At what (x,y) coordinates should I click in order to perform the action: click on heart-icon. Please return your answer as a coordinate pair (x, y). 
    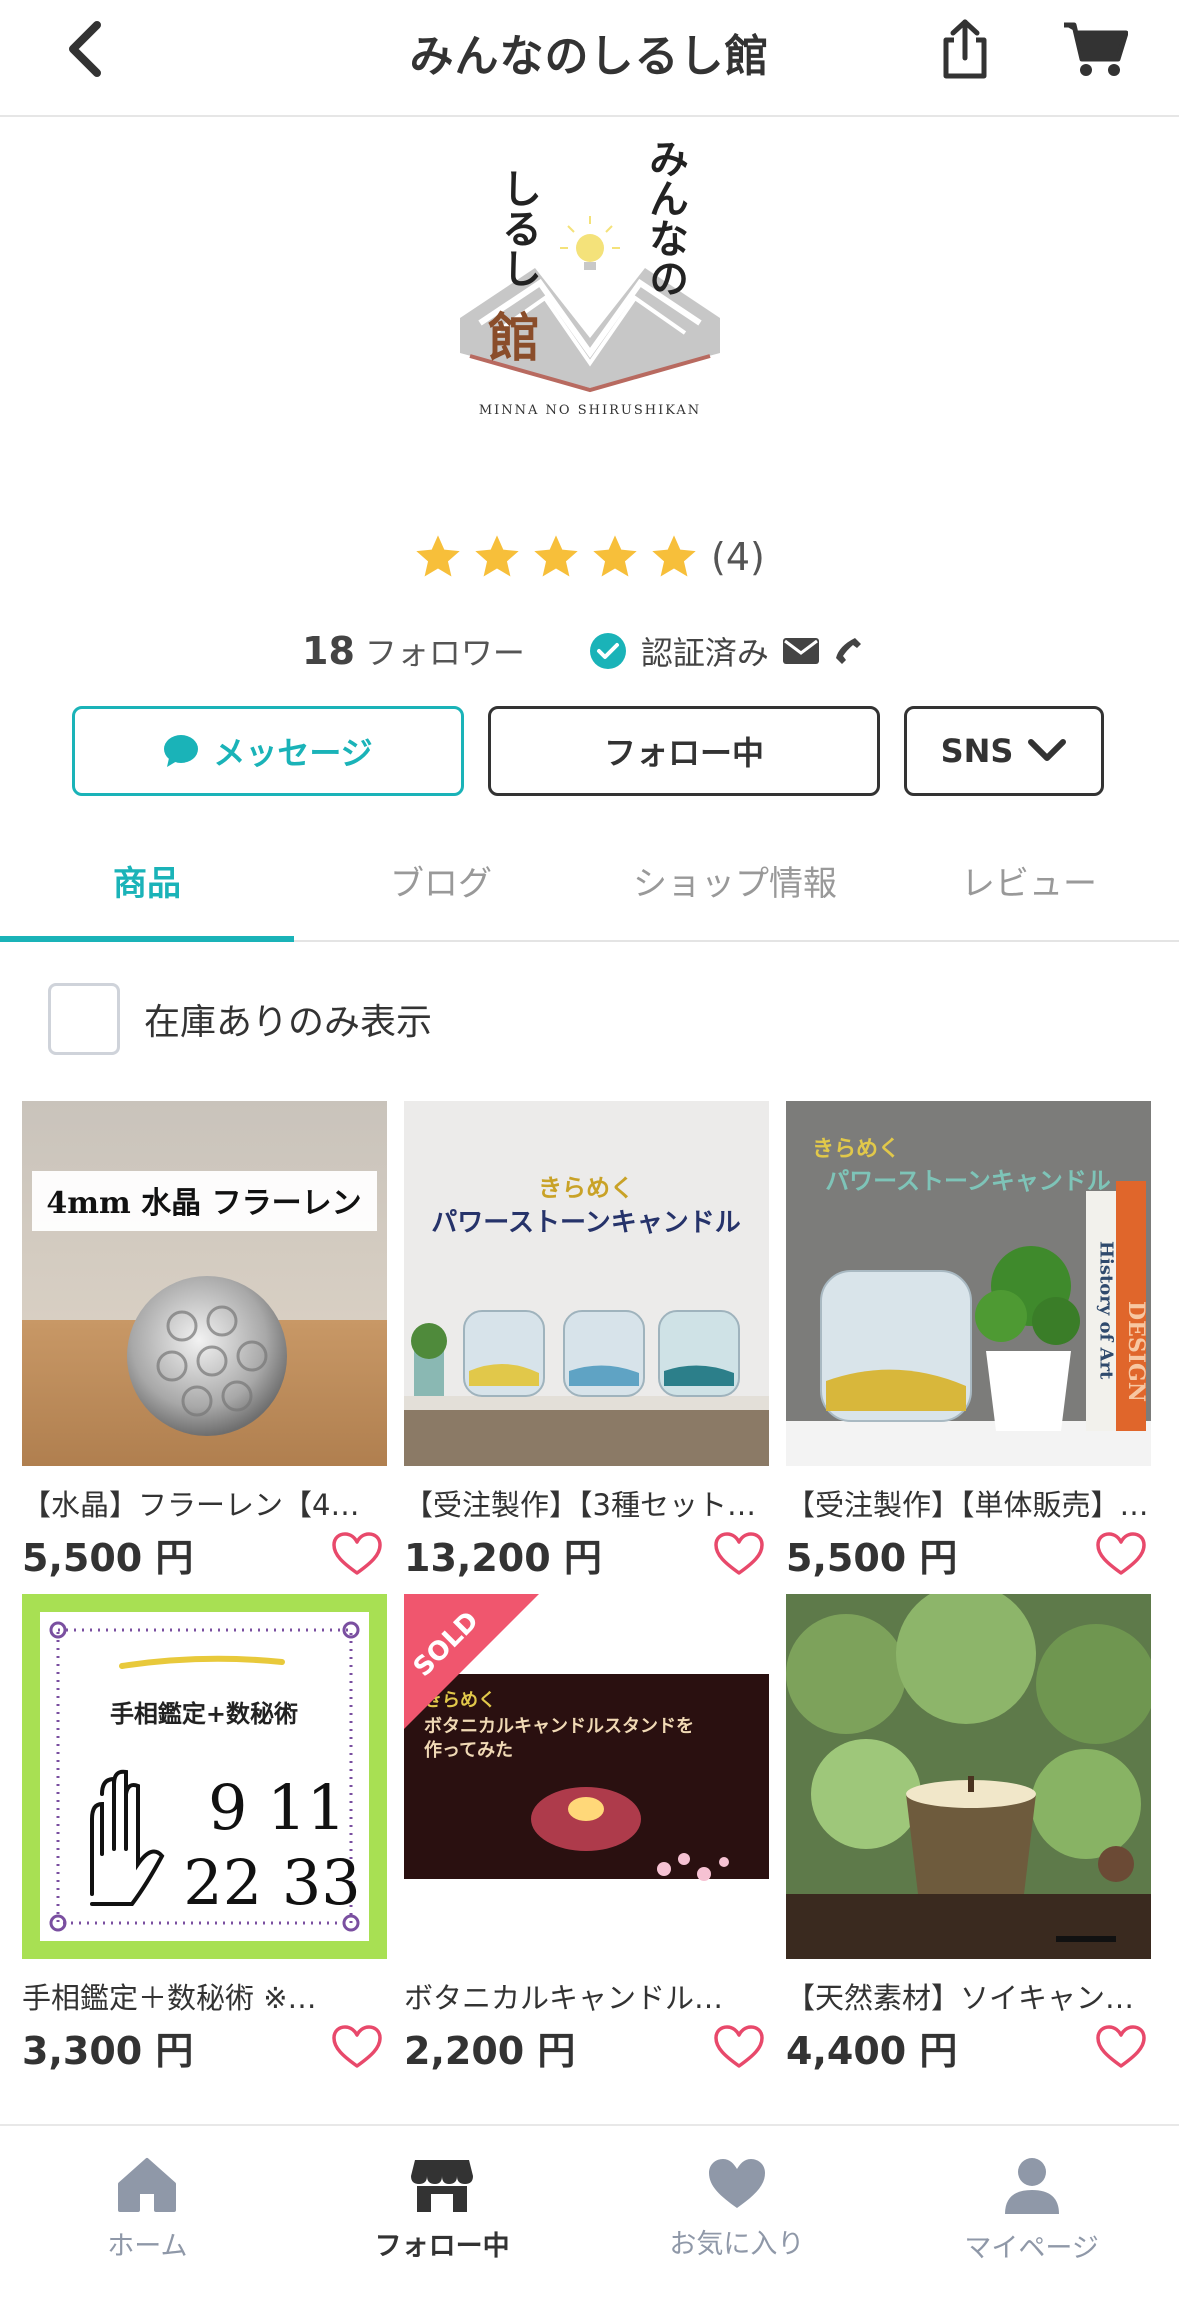
    Looking at the image, I should click on (736, 2183).